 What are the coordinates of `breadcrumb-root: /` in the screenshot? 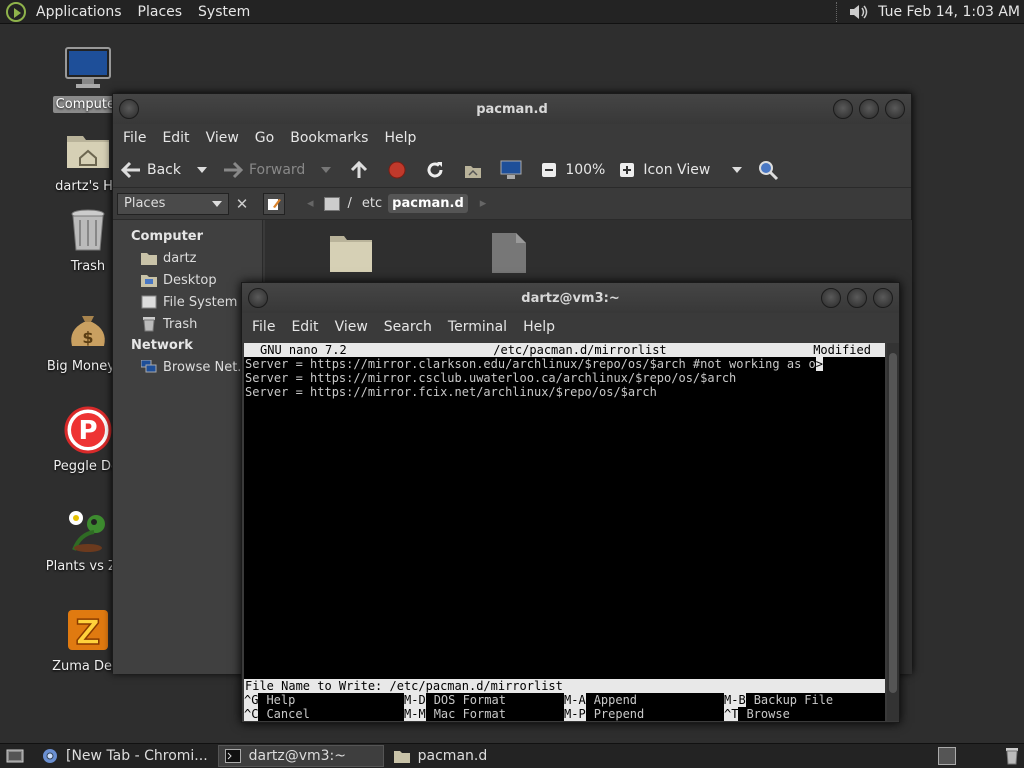 It's located at (350, 203).